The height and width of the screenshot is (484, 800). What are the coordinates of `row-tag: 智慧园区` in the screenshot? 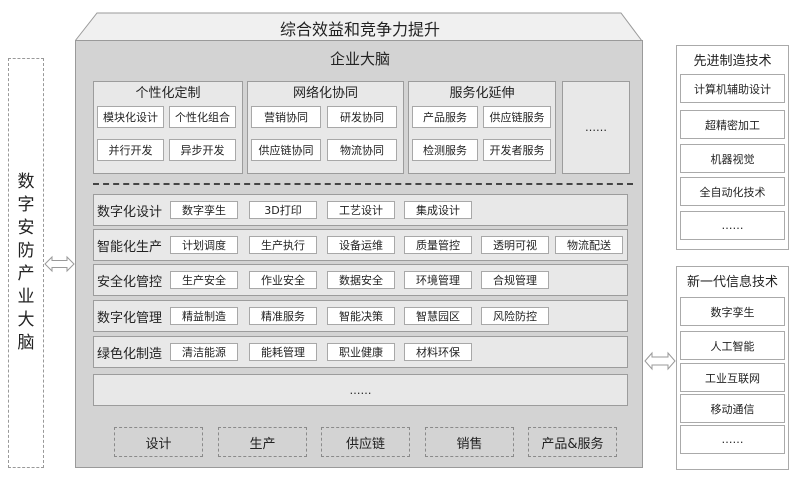 It's located at (438, 316).